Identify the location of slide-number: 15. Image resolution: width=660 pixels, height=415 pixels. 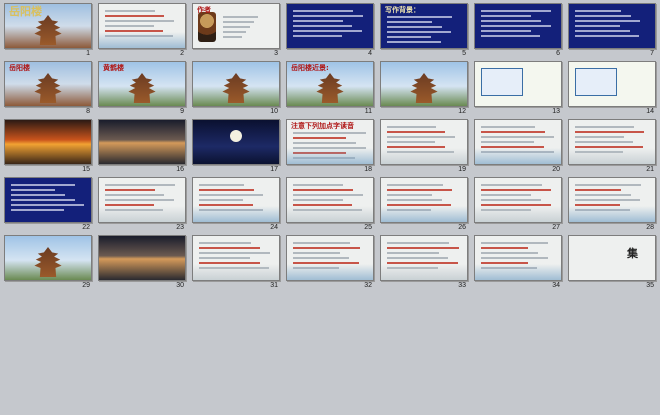
(86, 169).